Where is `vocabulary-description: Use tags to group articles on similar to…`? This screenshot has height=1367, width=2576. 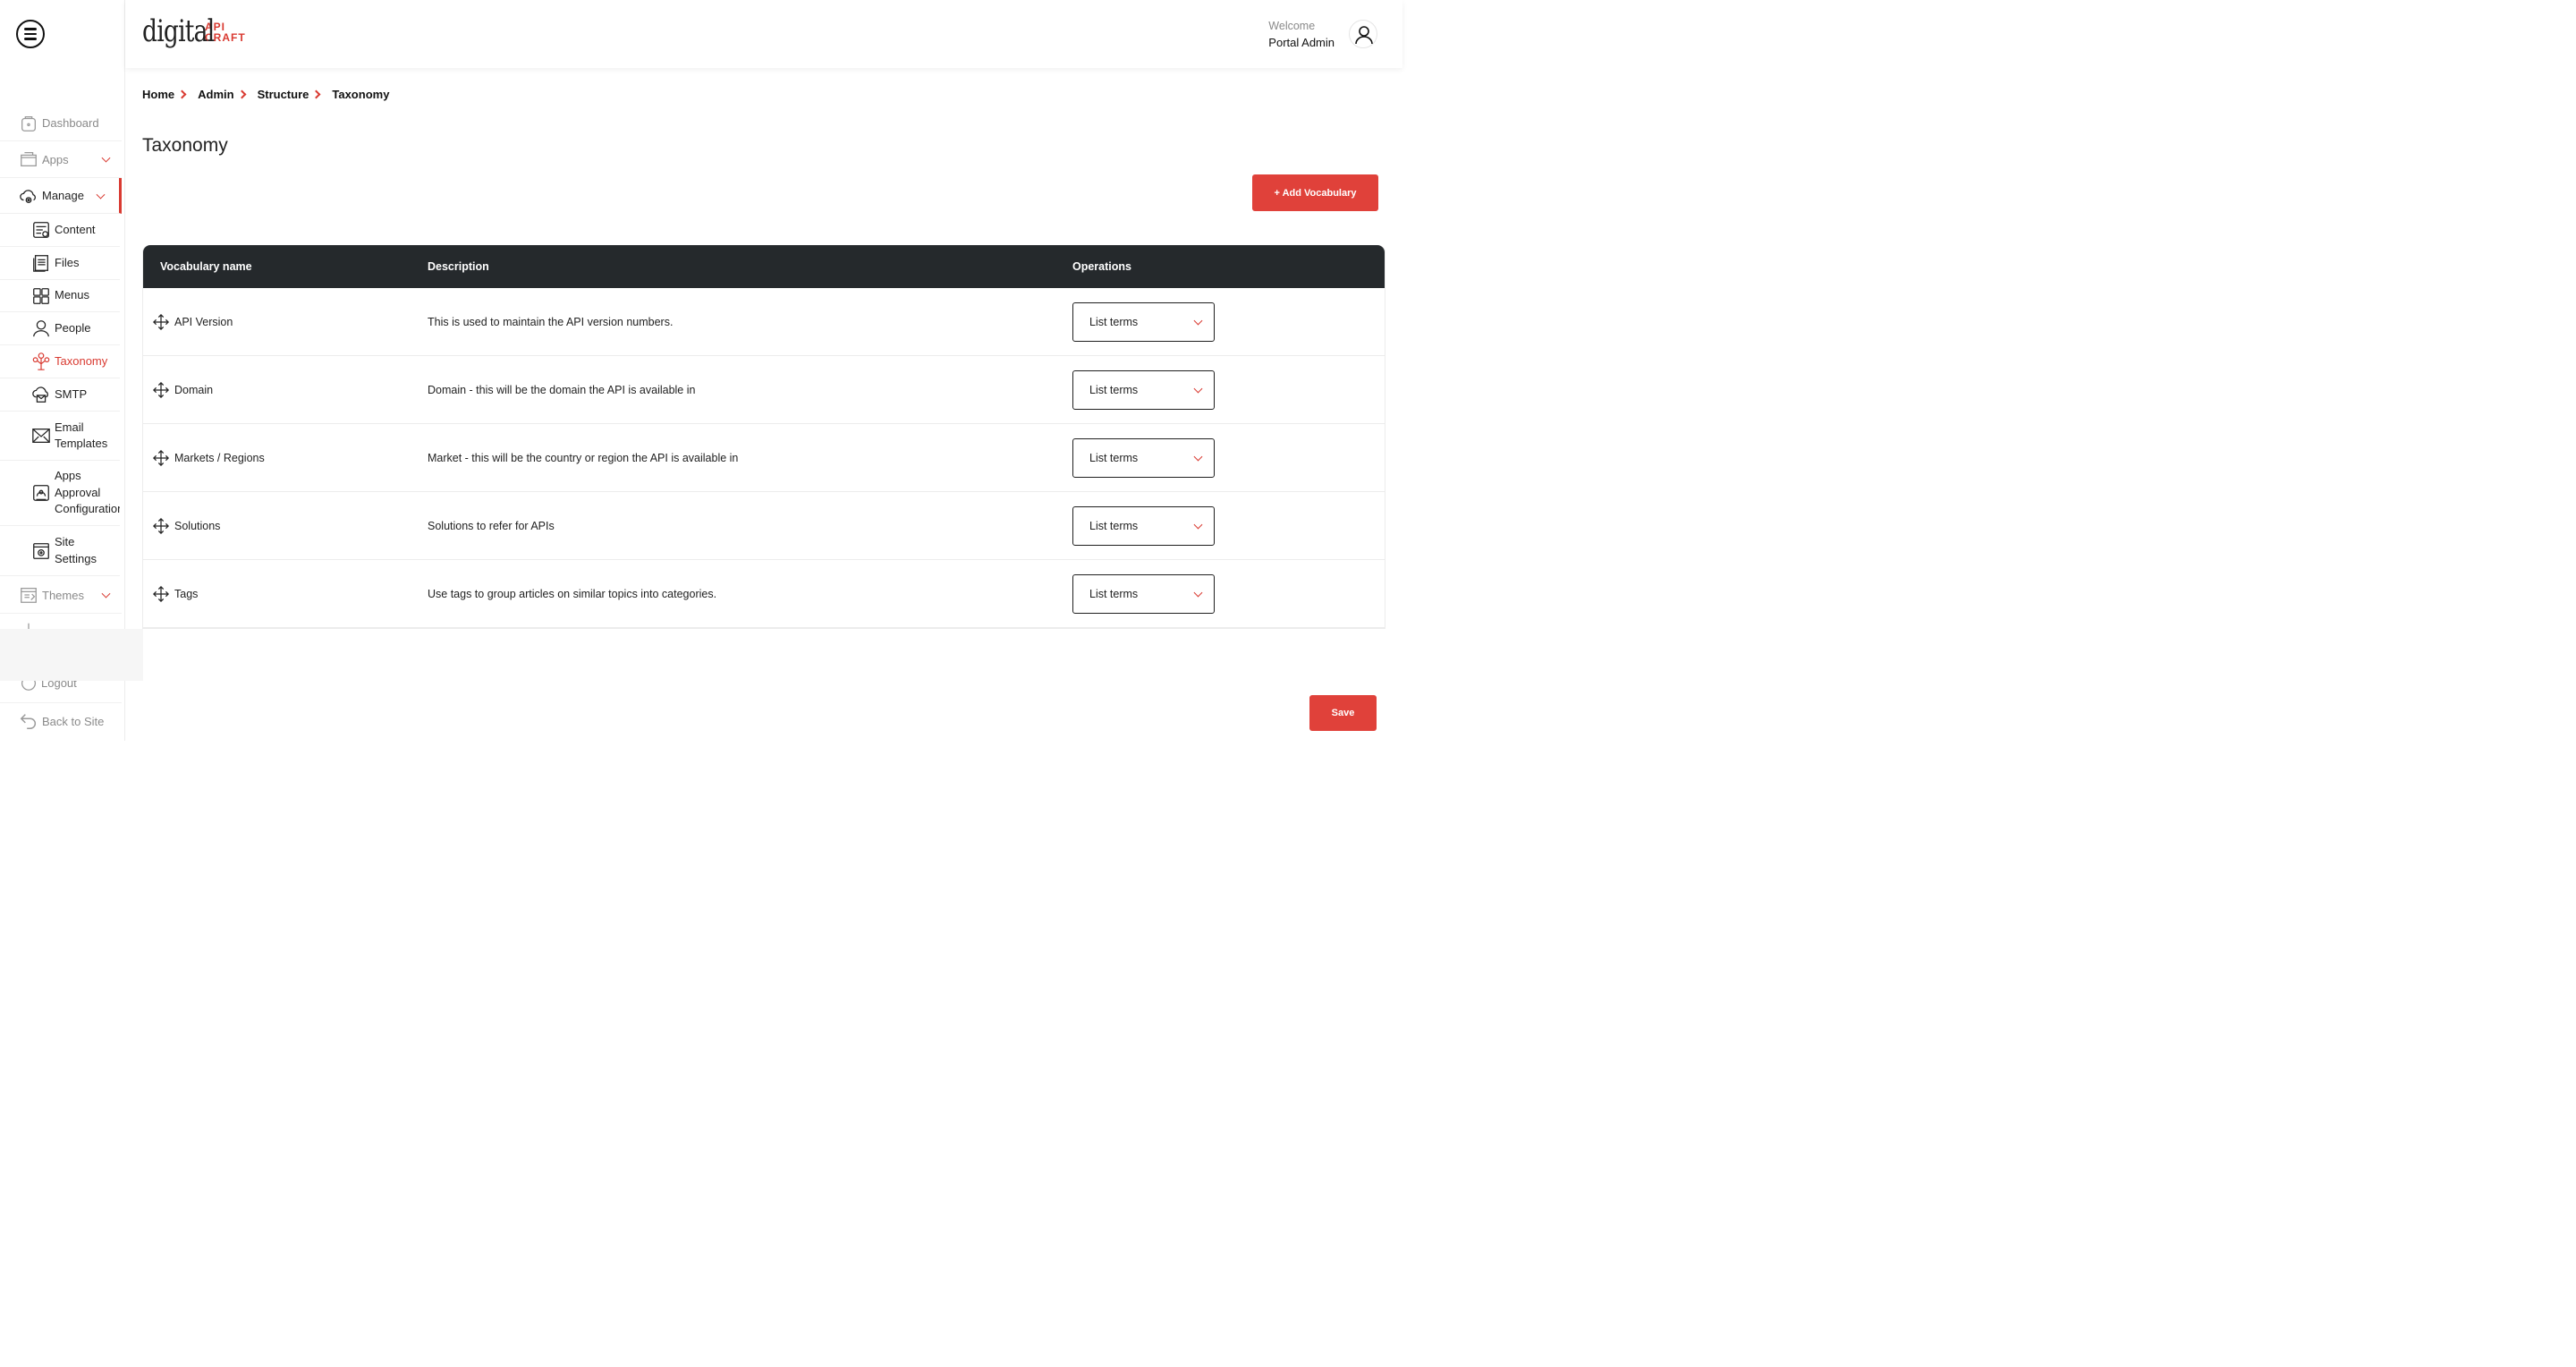 vocabulary-description: Use tags to group articles on similar to… is located at coordinates (572, 594).